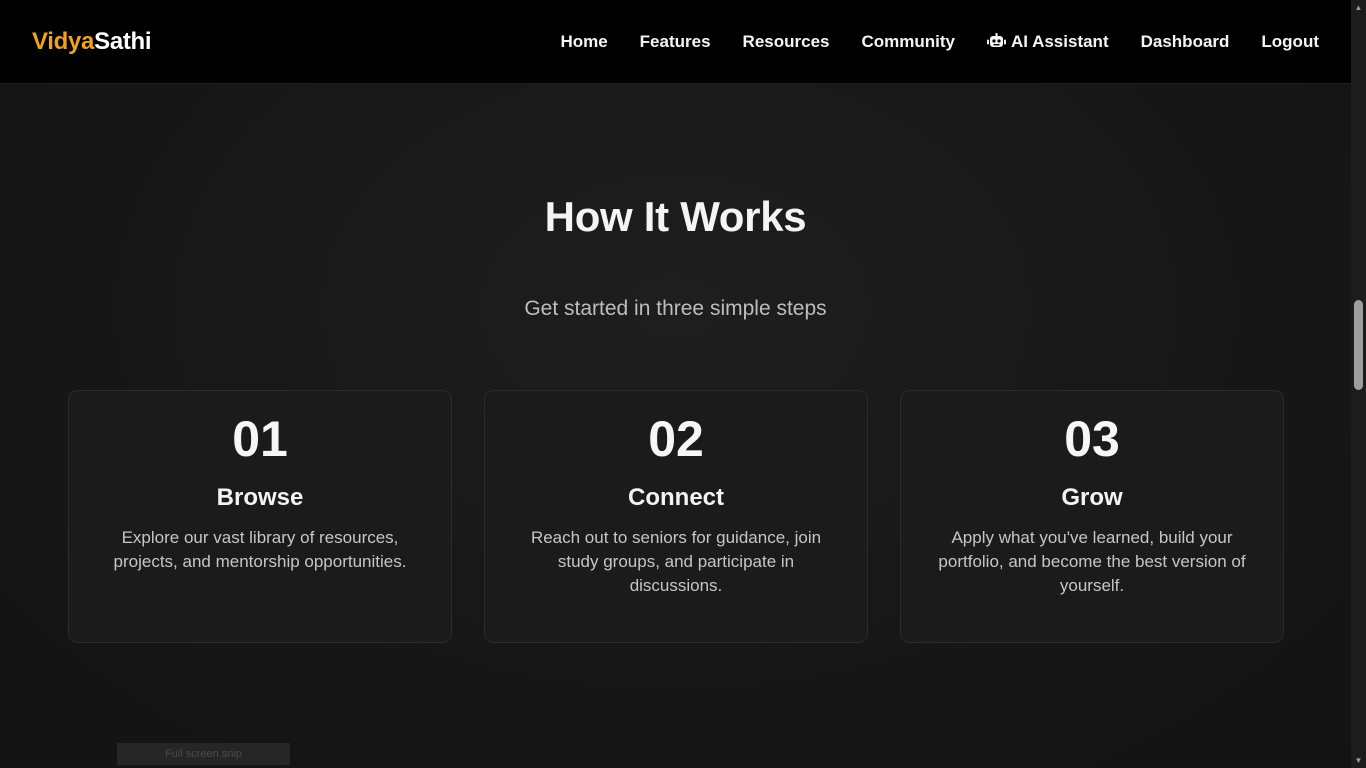 This screenshot has height=768, width=1366. I want to click on step-number: 03, so click(1092, 439).